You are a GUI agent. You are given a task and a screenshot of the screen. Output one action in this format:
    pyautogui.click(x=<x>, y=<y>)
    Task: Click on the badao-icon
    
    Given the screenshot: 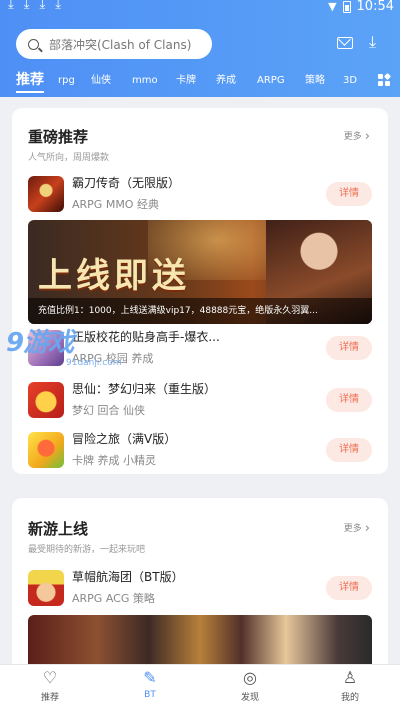 What is the action you would take?
    pyautogui.click(x=46, y=194)
    